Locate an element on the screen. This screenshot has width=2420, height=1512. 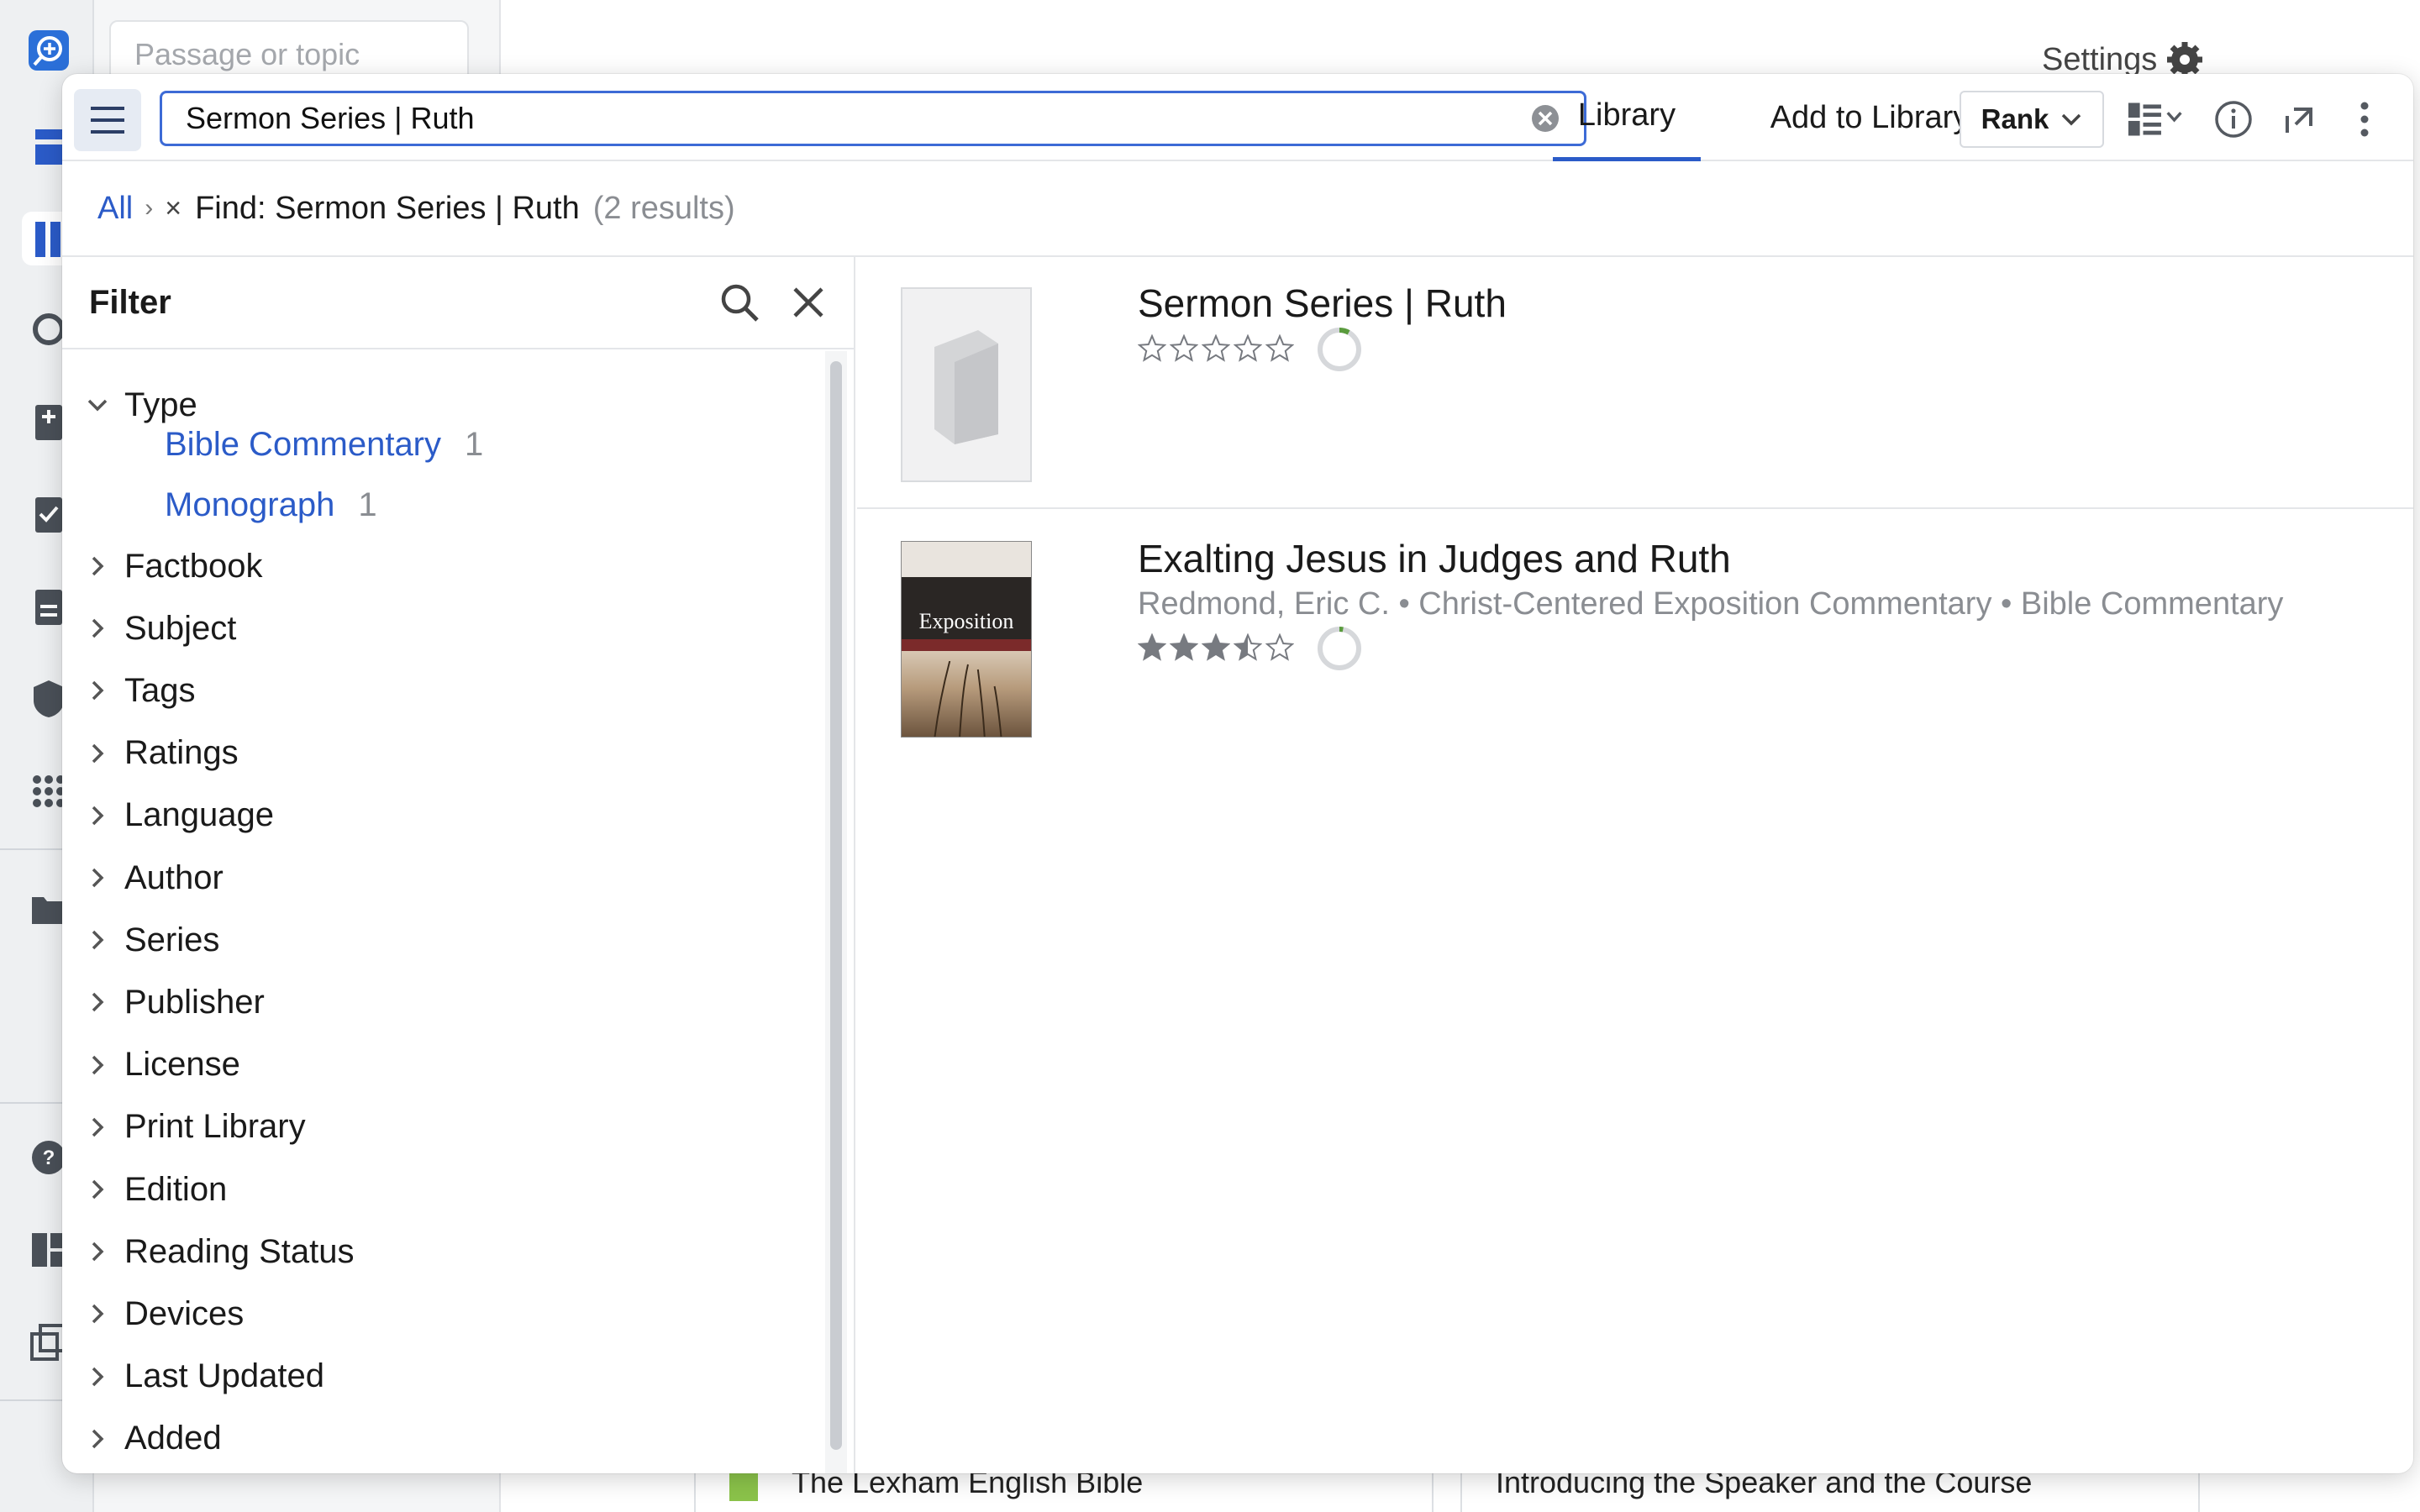
filter-header: Filter is located at coordinates (458, 303).